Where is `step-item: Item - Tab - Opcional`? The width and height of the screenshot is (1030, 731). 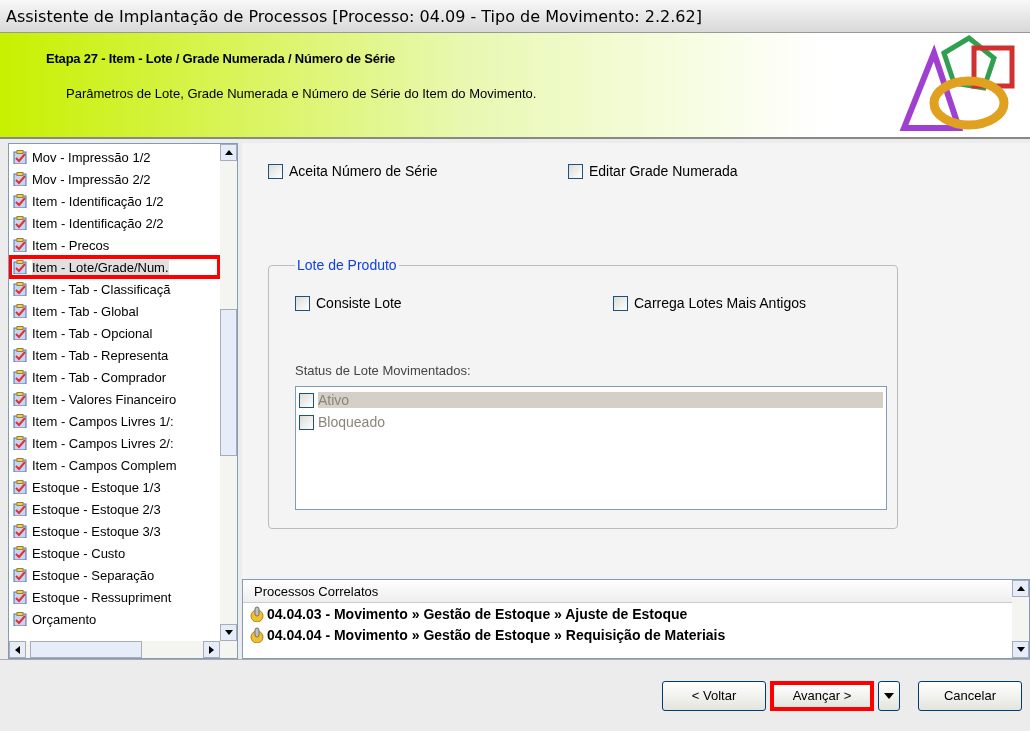 step-item: Item - Tab - Opcional is located at coordinates (114, 333).